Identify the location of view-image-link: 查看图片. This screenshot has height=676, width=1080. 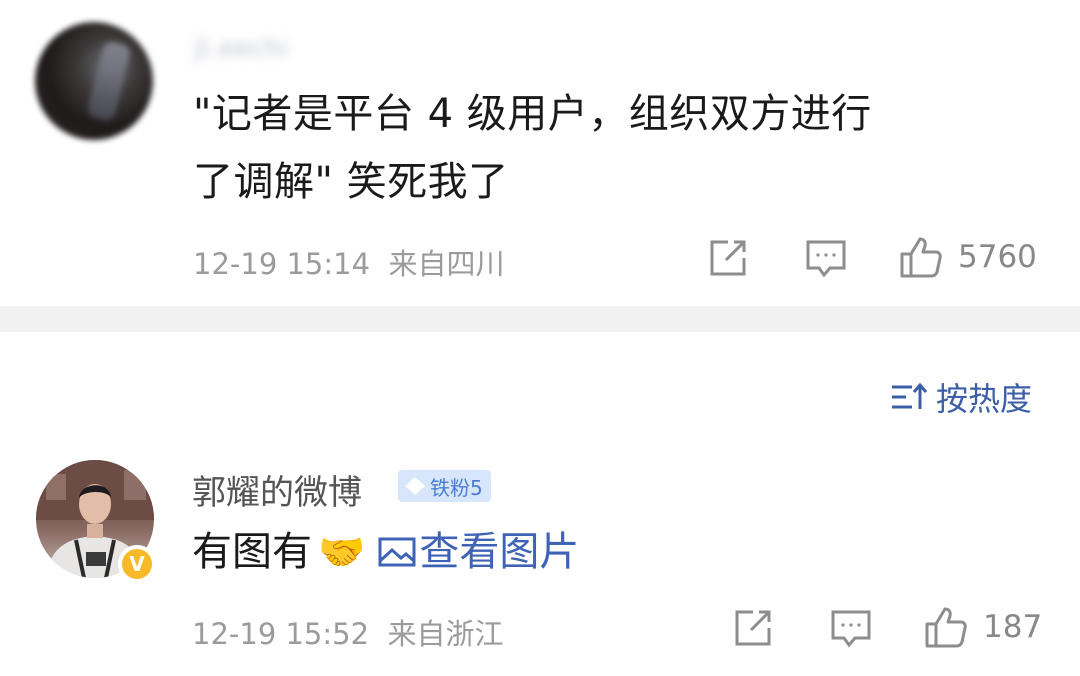
(478, 552).